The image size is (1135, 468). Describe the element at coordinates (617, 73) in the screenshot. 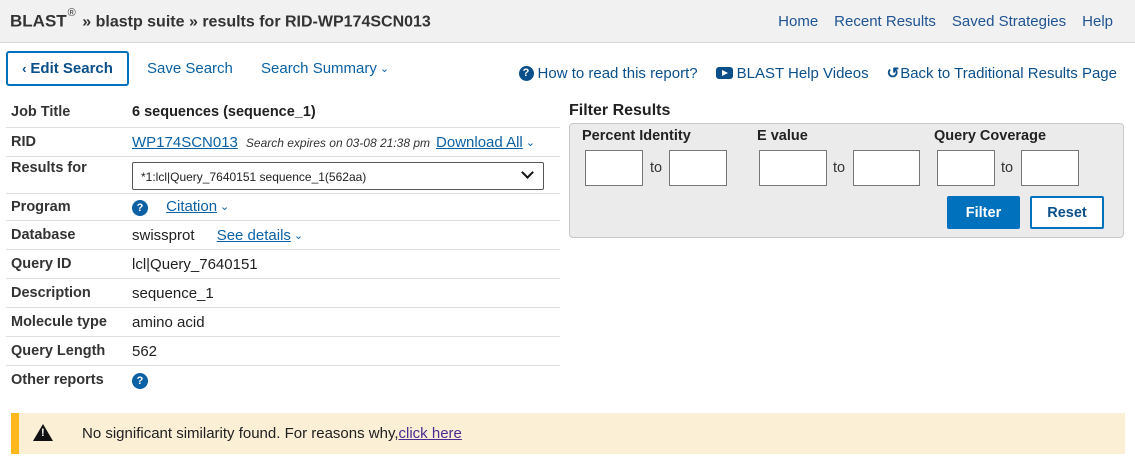

I see `how-to-read-label: How to read this report?` at that location.